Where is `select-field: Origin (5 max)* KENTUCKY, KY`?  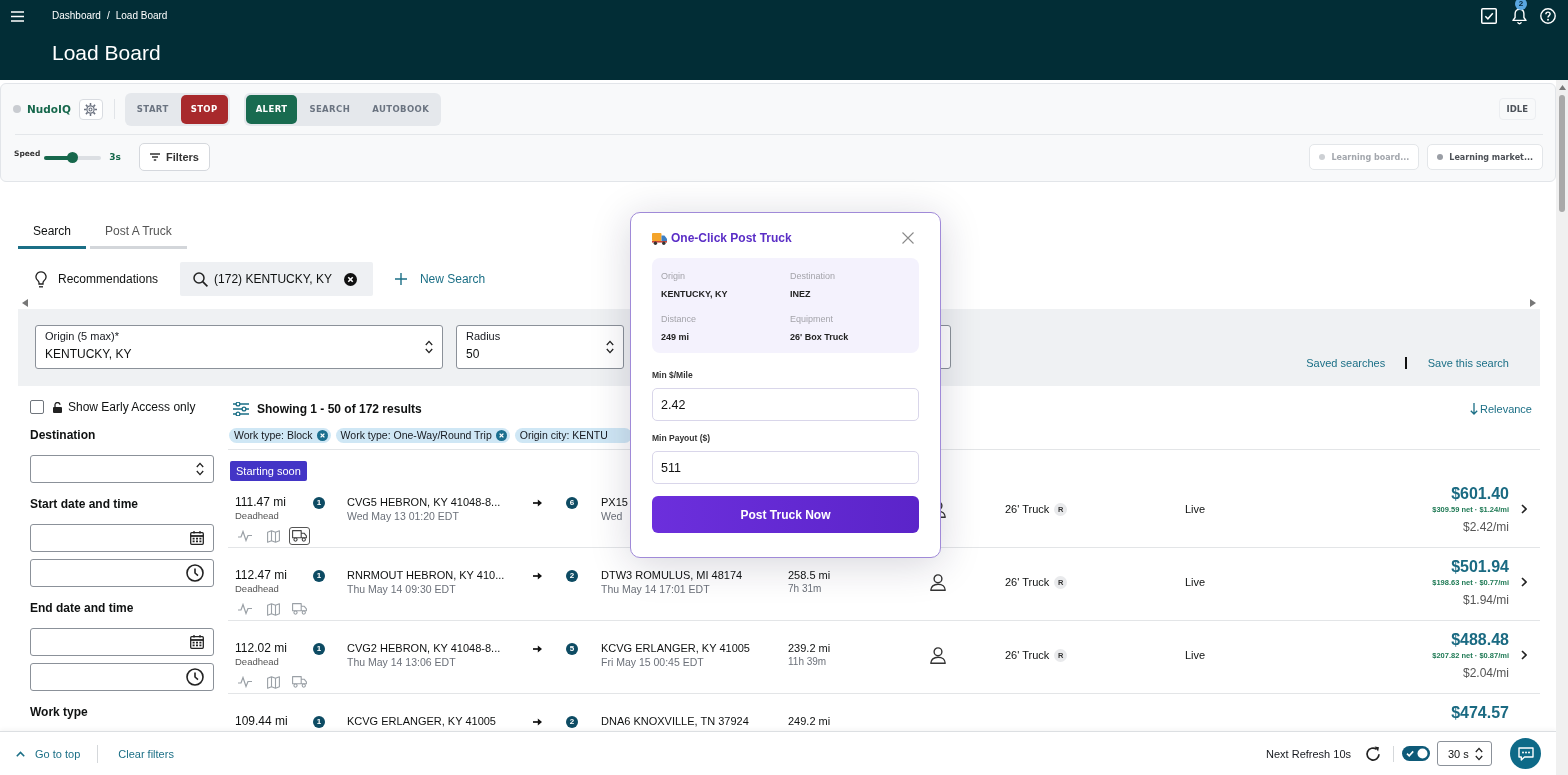
select-field: Origin (5 max)* KENTUCKY, KY is located at coordinates (239, 347).